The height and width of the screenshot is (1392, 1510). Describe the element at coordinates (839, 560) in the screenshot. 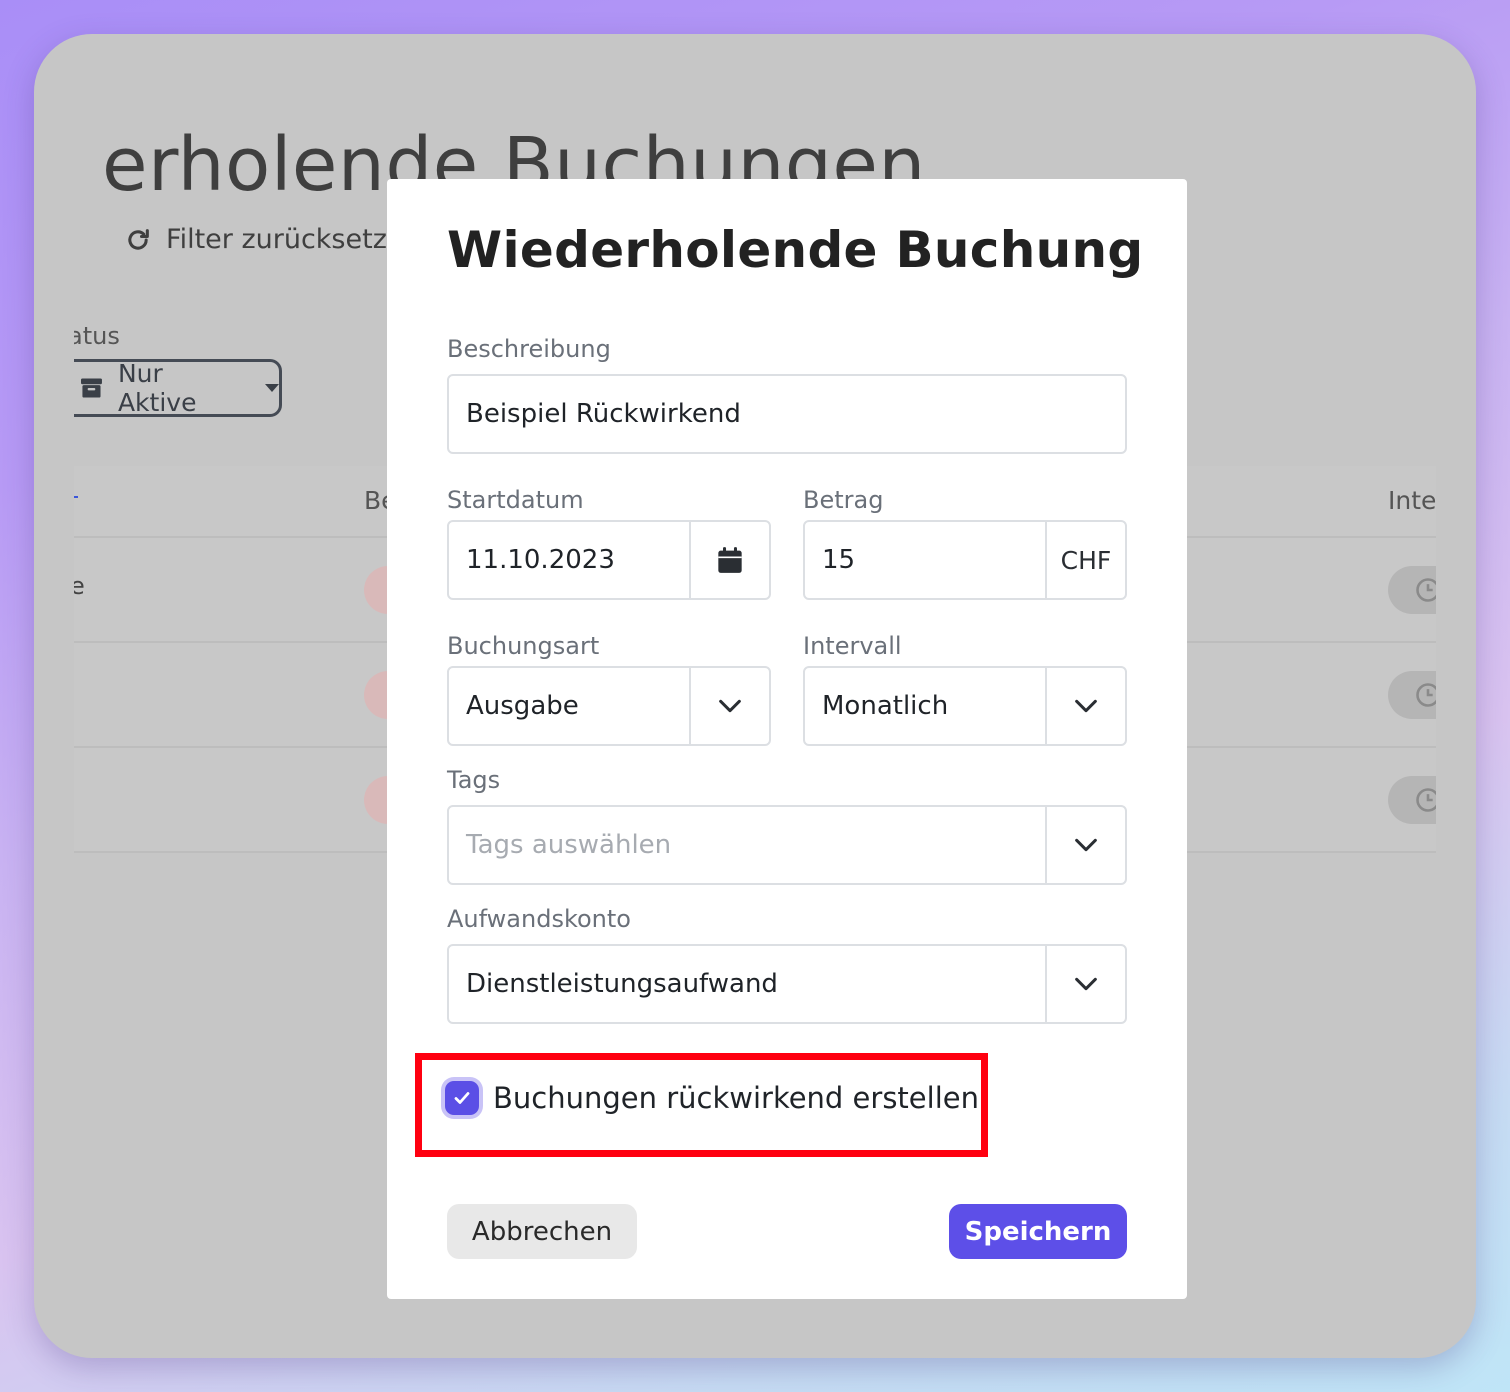

I see `amount-value: 15` at that location.